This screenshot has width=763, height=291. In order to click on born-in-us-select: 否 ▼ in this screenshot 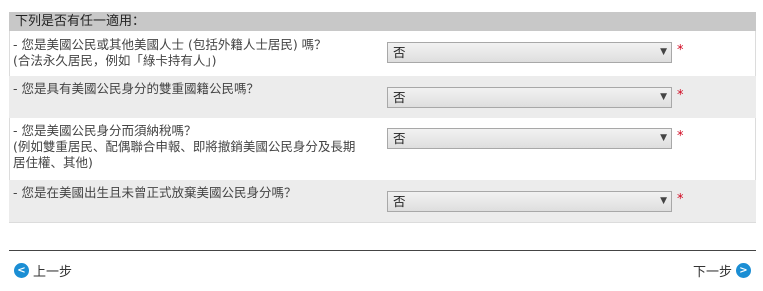, I will do `click(529, 201)`.